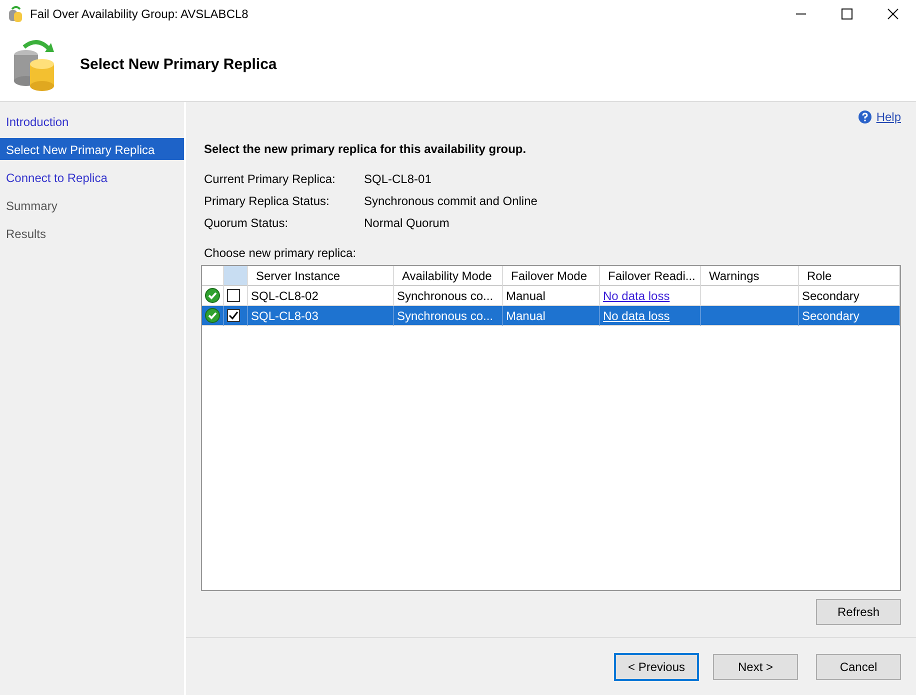  I want to click on sidebar-item: Select New Primary Replica, so click(92, 149).